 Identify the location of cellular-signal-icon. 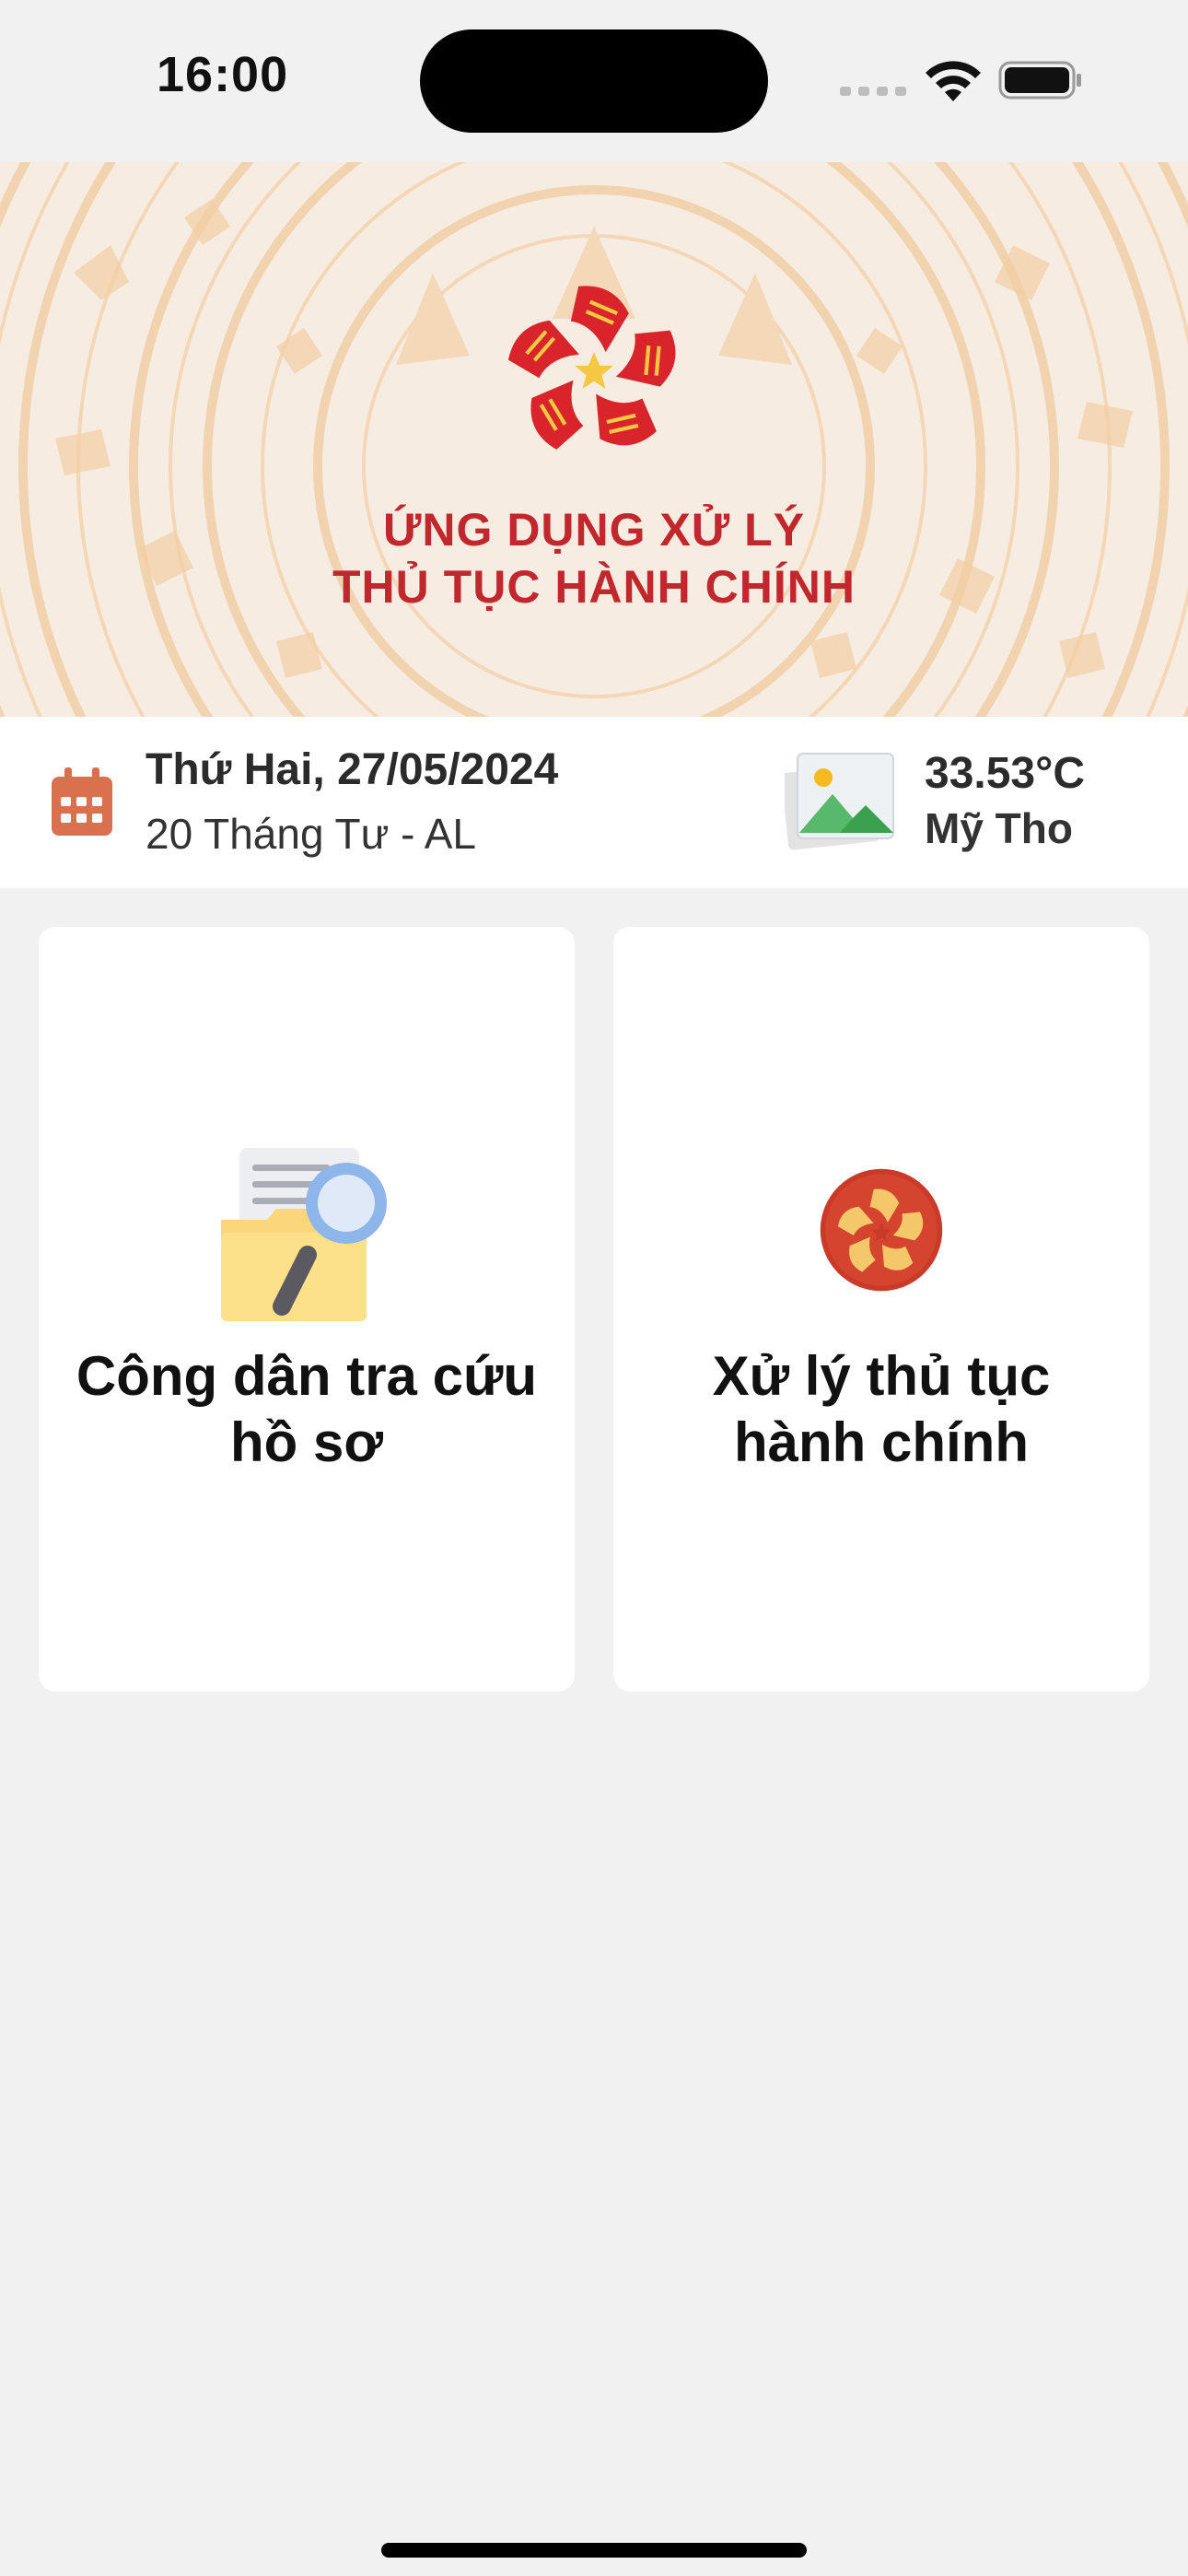
(873, 91).